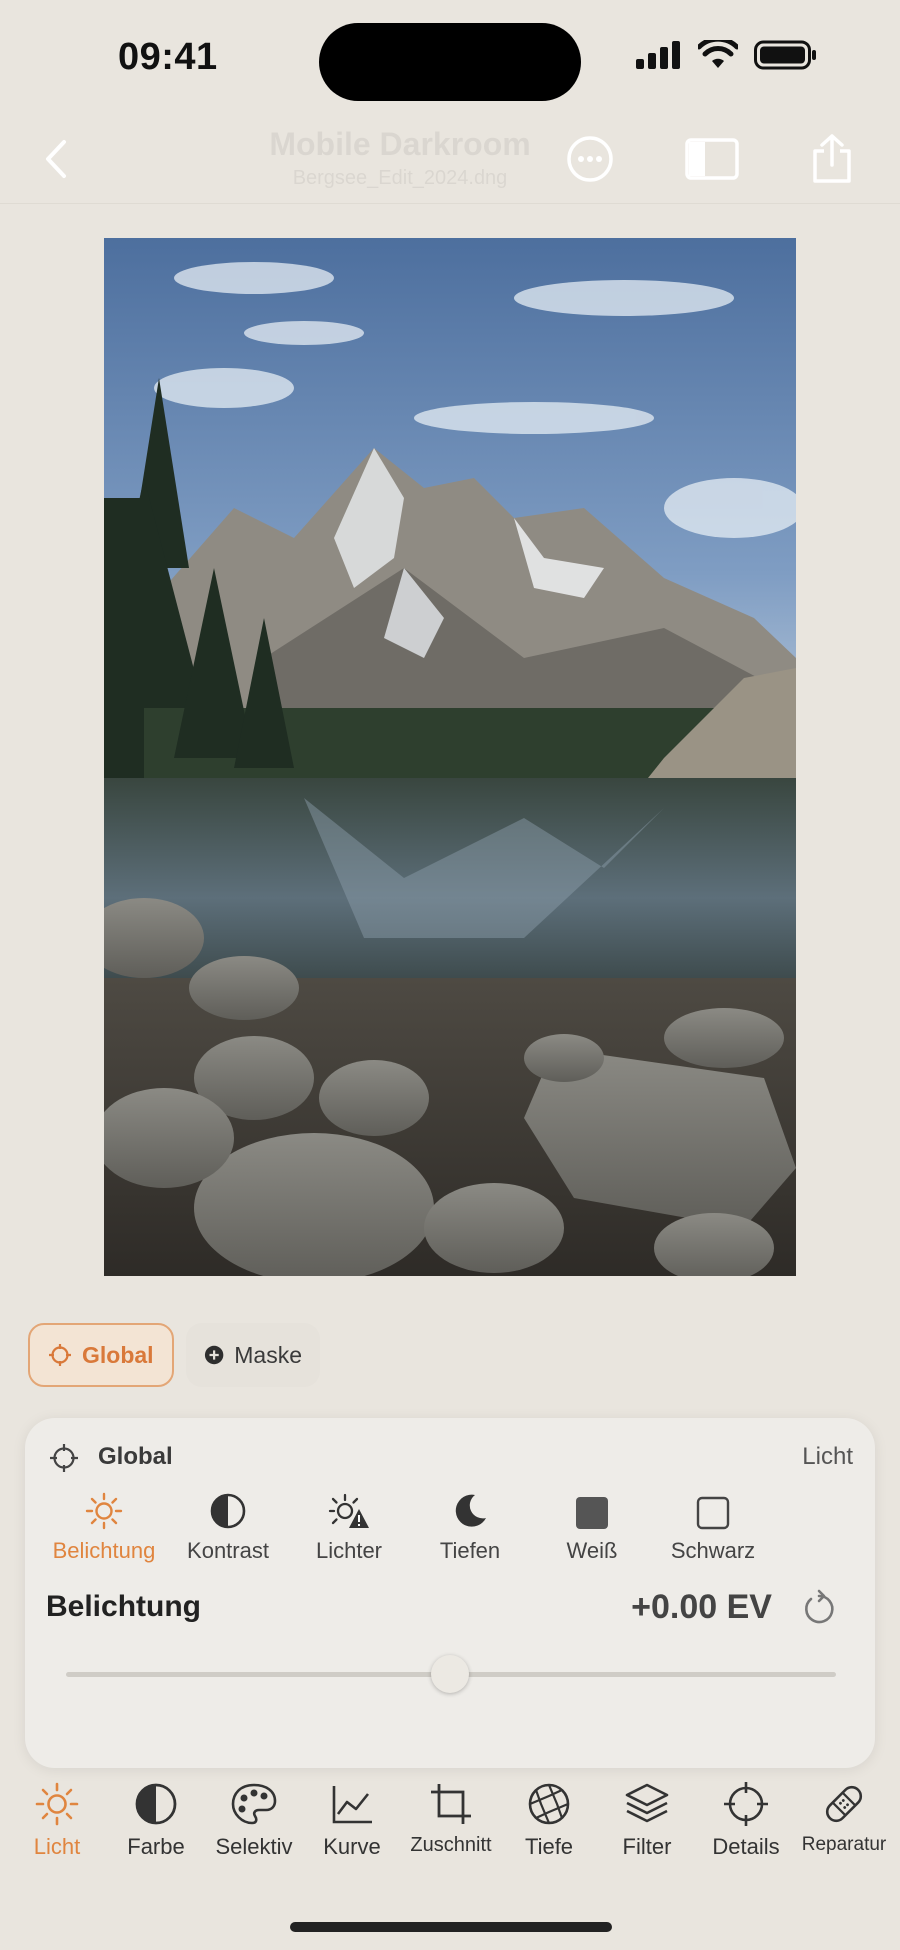 The width and height of the screenshot is (900, 1950). I want to click on tab-zuschnitt: Zuschnitt, so click(451, 1819).